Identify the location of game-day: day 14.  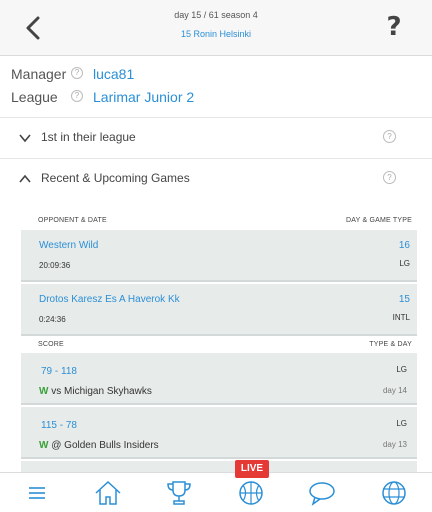
(394, 390).